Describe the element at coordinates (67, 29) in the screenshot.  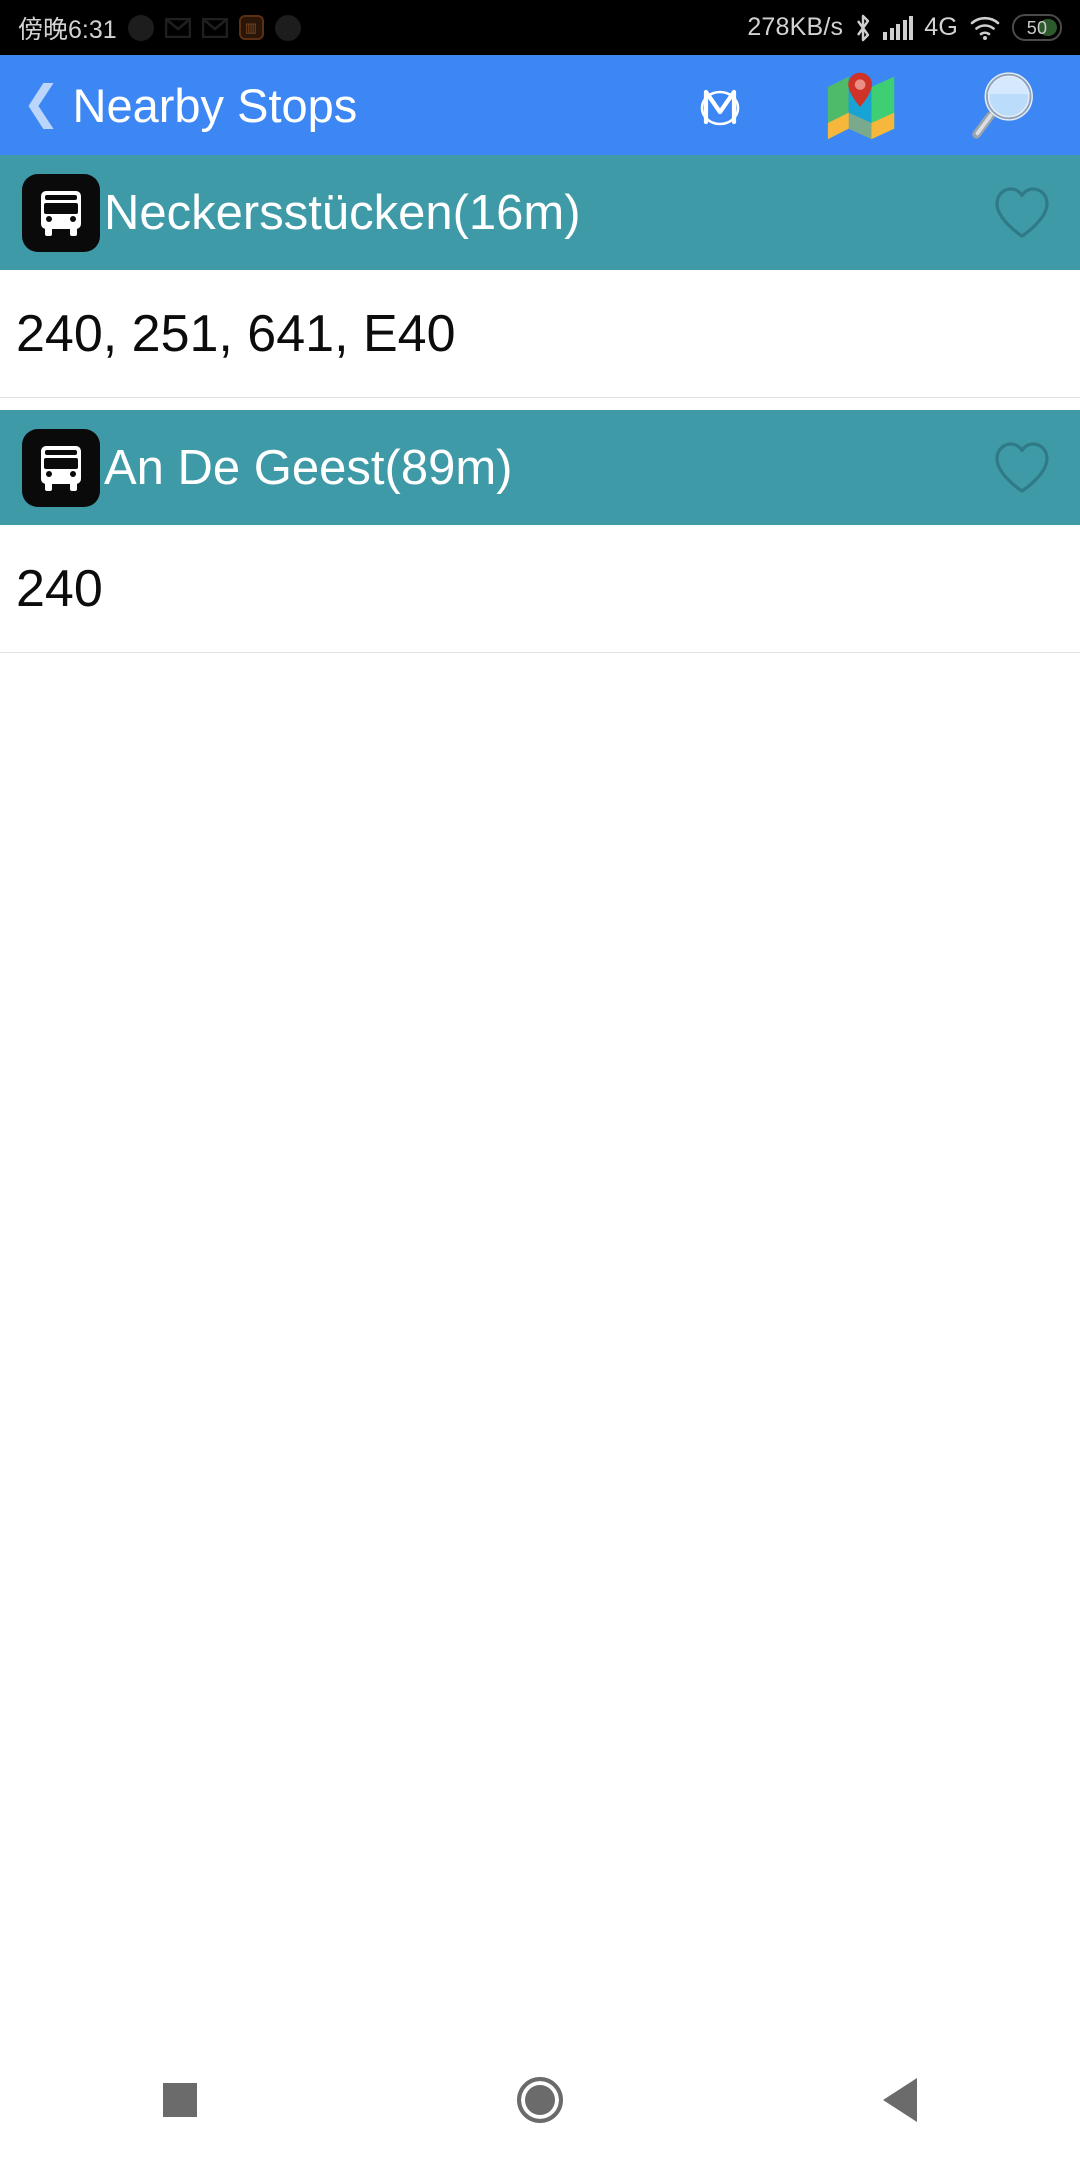
I see `status-time: 傍晚6:31` at that location.